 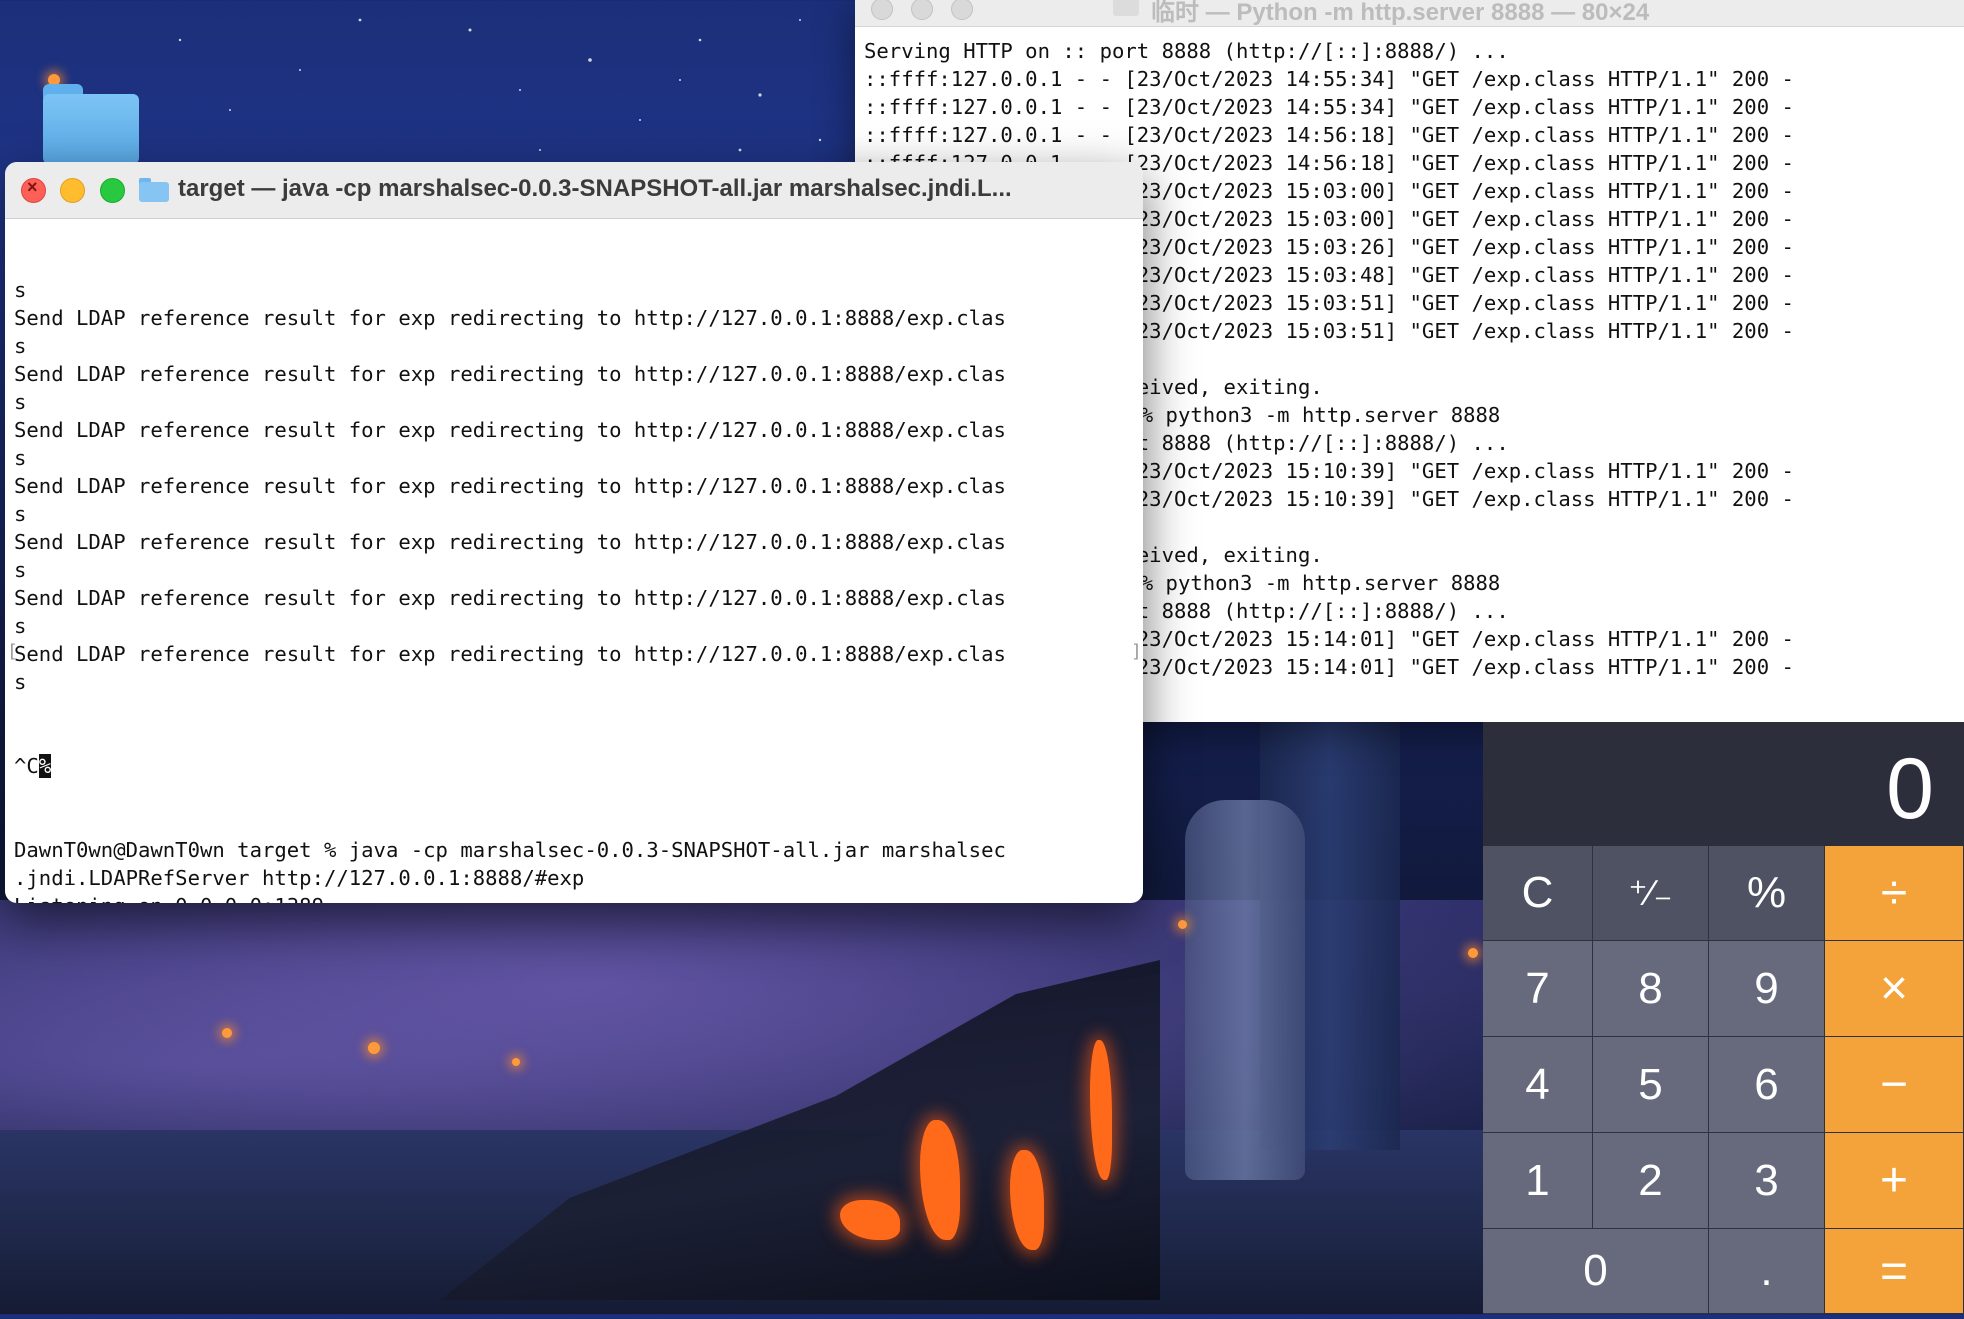 I want to click on mark-bracket-right: ], so click(x=1136, y=651).